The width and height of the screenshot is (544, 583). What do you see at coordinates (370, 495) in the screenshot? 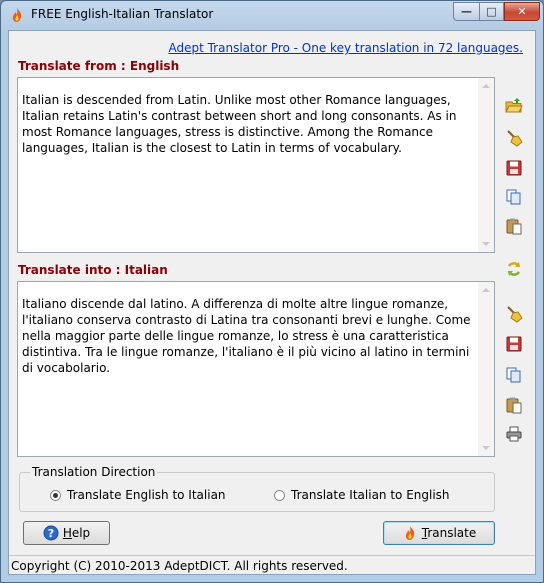
I see `radio-label: Translate Italian to English` at bounding box center [370, 495].